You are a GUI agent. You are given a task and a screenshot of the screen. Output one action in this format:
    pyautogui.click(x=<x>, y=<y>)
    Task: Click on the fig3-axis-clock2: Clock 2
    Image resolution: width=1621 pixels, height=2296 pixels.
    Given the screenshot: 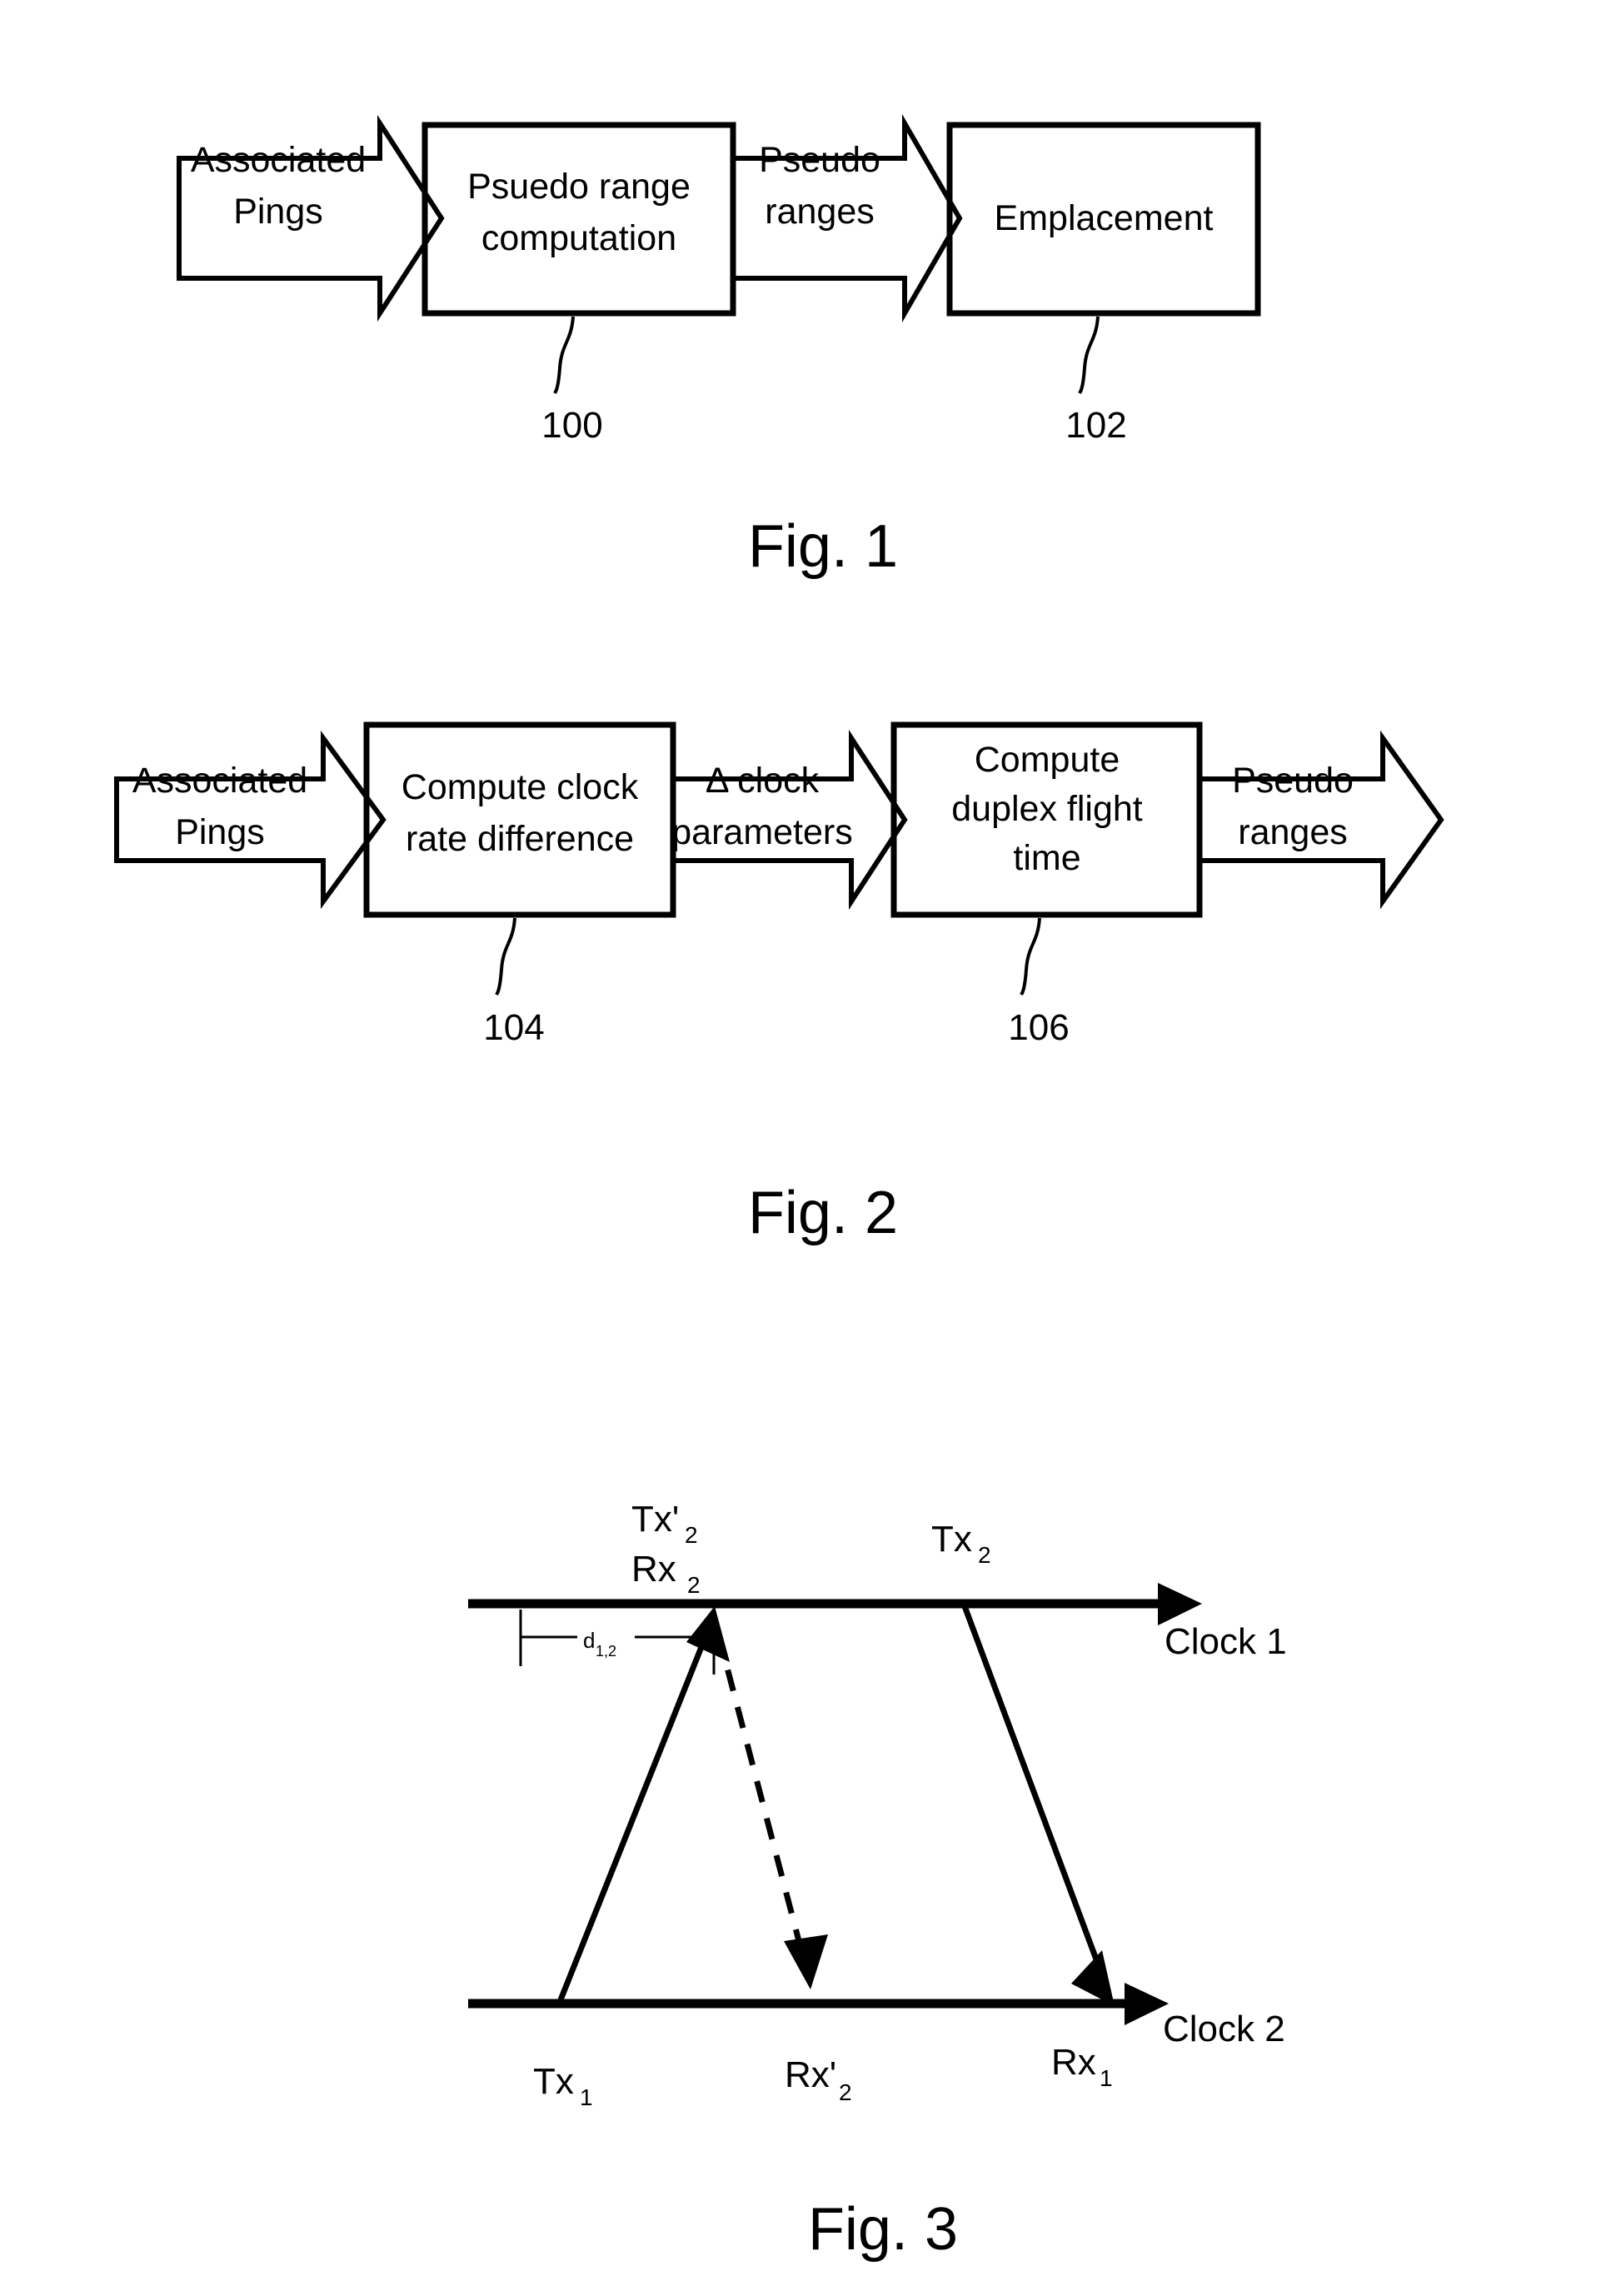 What is the action you would take?
    pyautogui.click(x=876, y=2016)
    